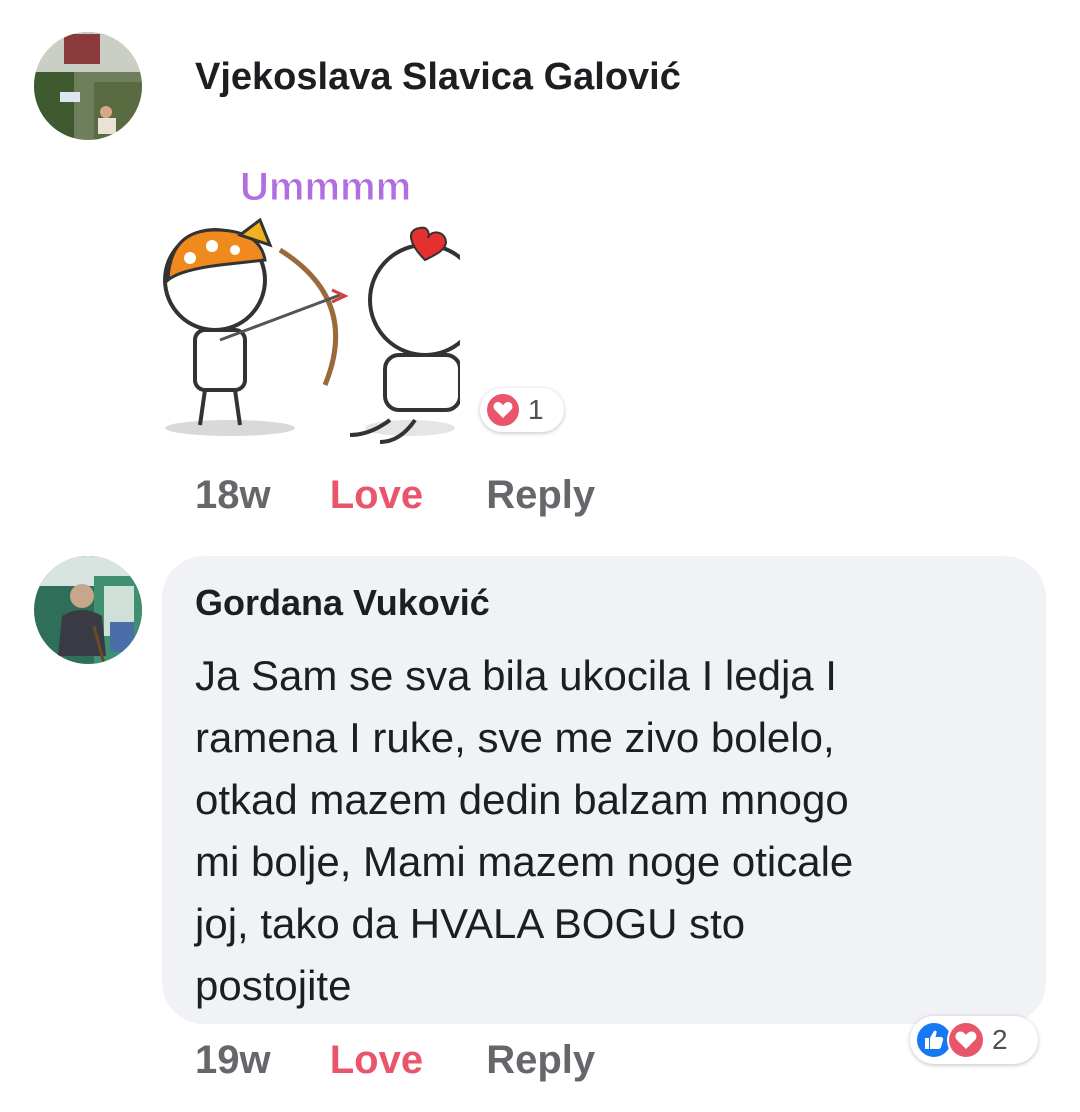  What do you see at coordinates (342, 603) in the screenshot?
I see `comment-author: Gordana Vuković` at bounding box center [342, 603].